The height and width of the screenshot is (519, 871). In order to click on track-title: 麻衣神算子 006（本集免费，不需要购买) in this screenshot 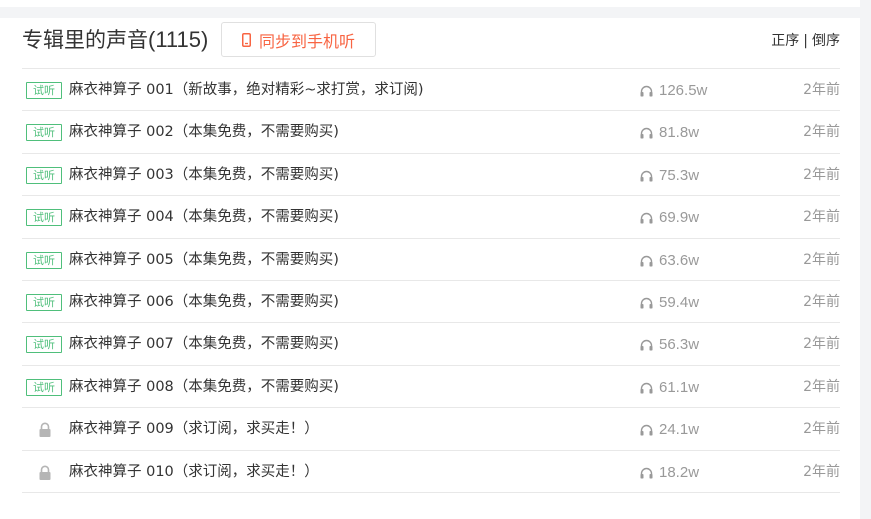, I will do `click(204, 302)`.